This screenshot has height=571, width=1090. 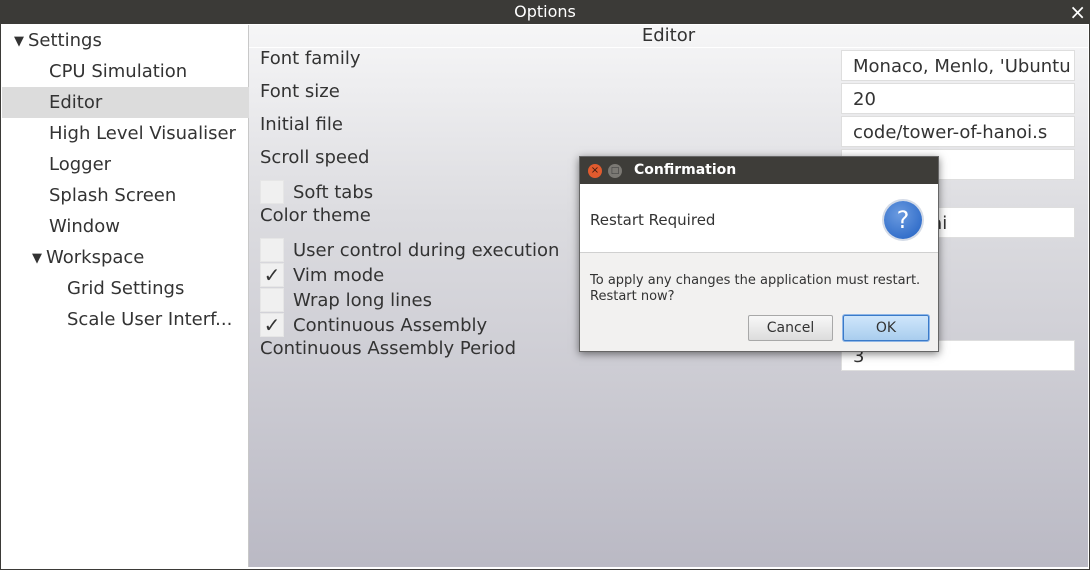 What do you see at coordinates (903, 220) in the screenshot?
I see `question-icon: ?` at bounding box center [903, 220].